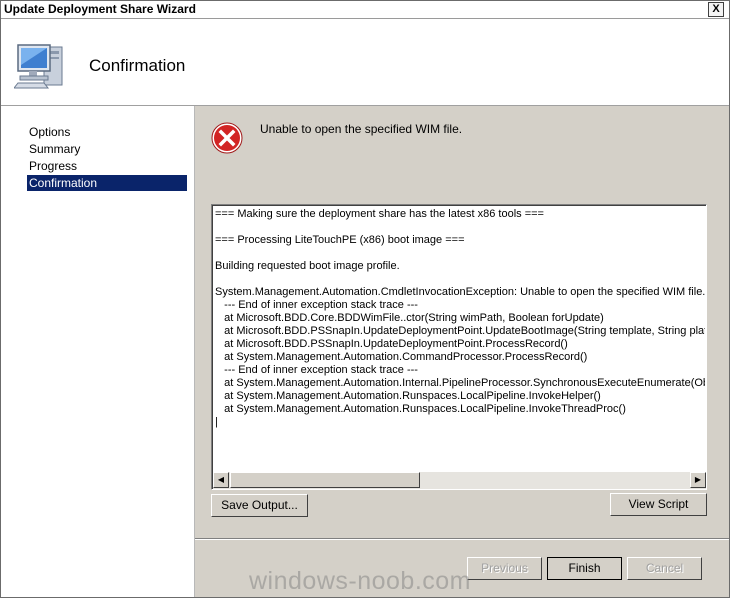 The height and width of the screenshot is (598, 730). I want to click on finish-button: Finish, so click(584, 568).